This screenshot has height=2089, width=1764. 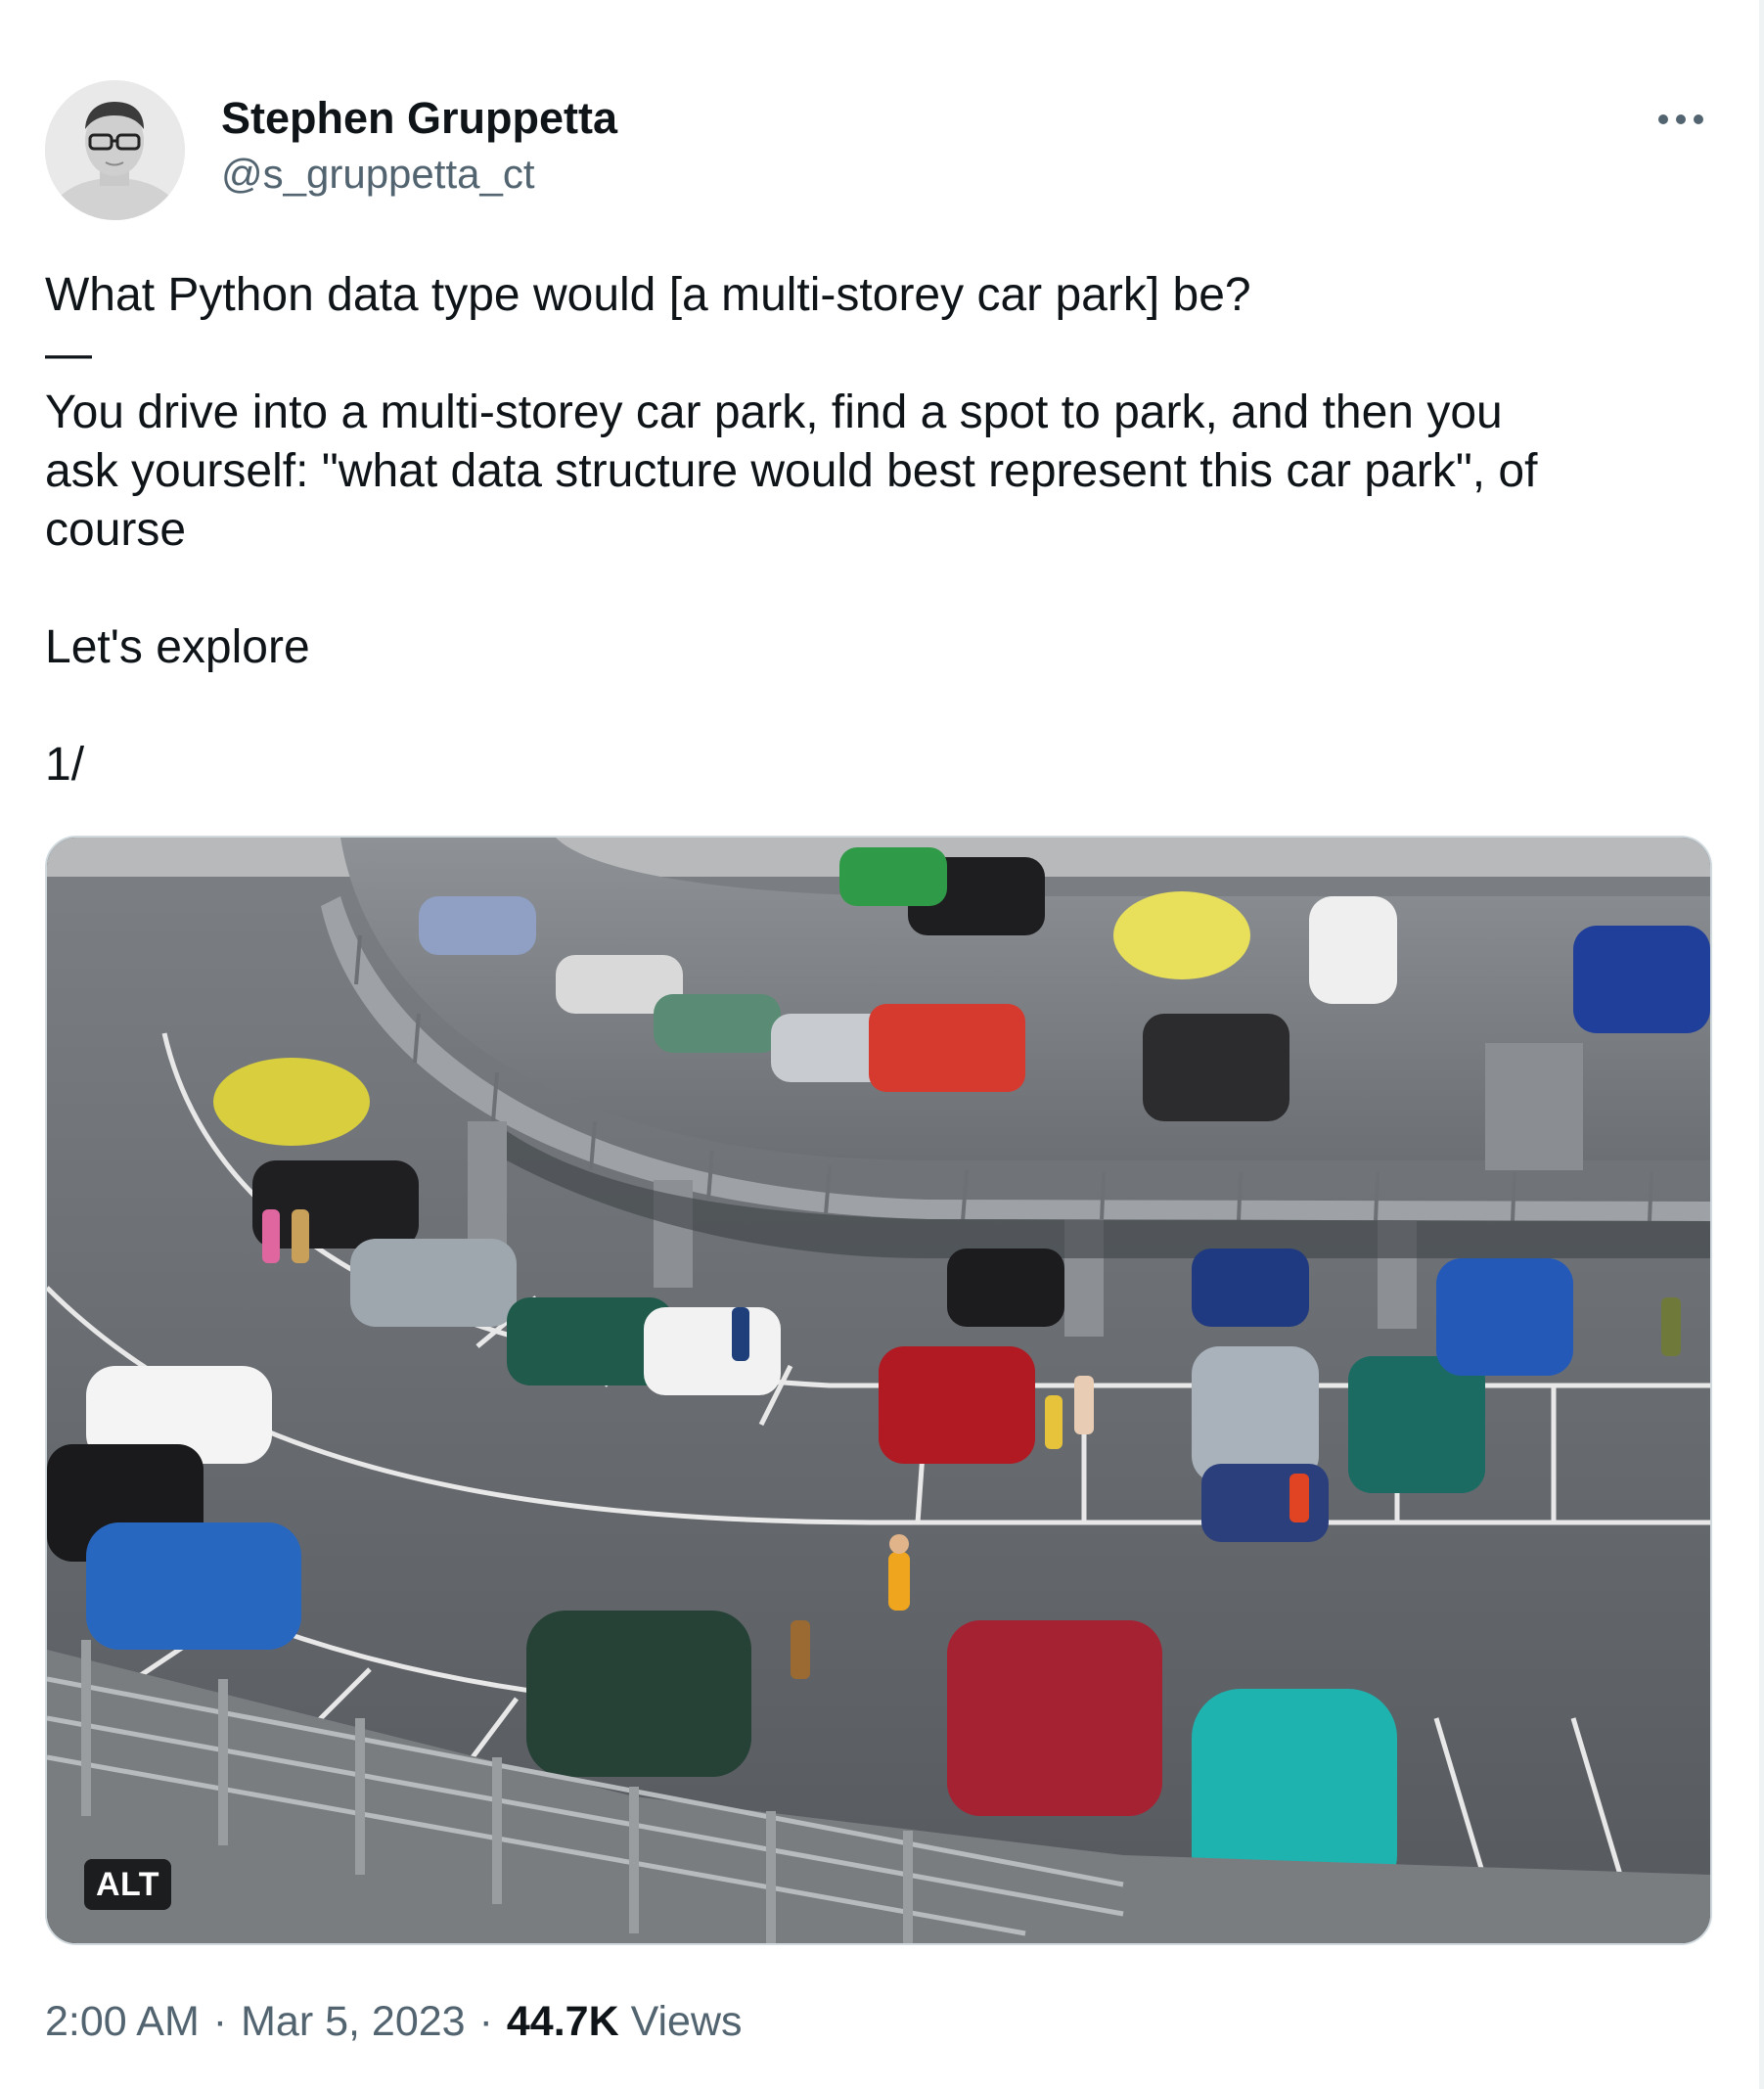 I want to click on timeline-border, so click(x=1762, y=1044).